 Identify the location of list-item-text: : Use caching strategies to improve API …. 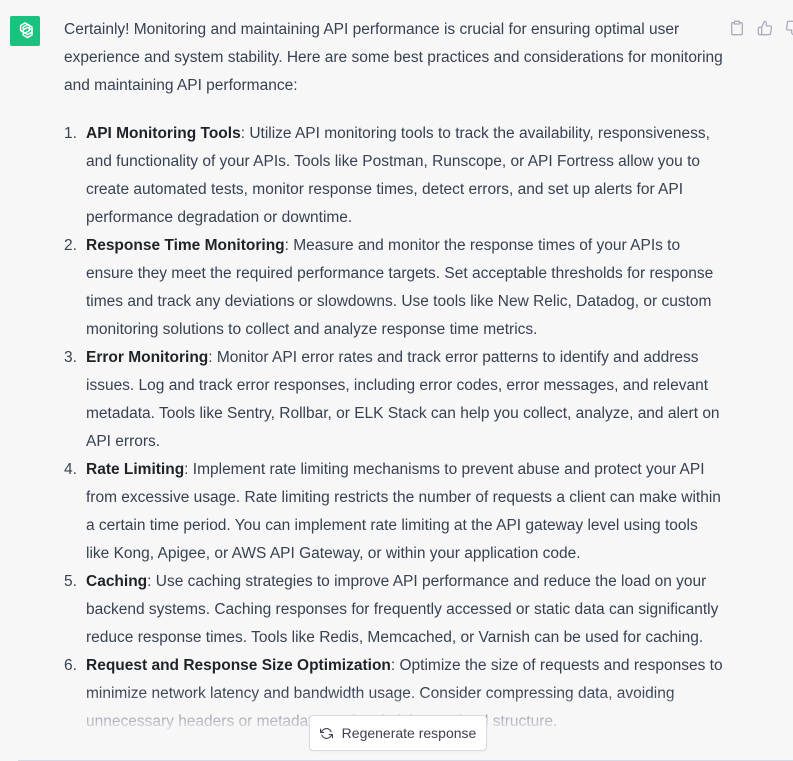
(402, 609).